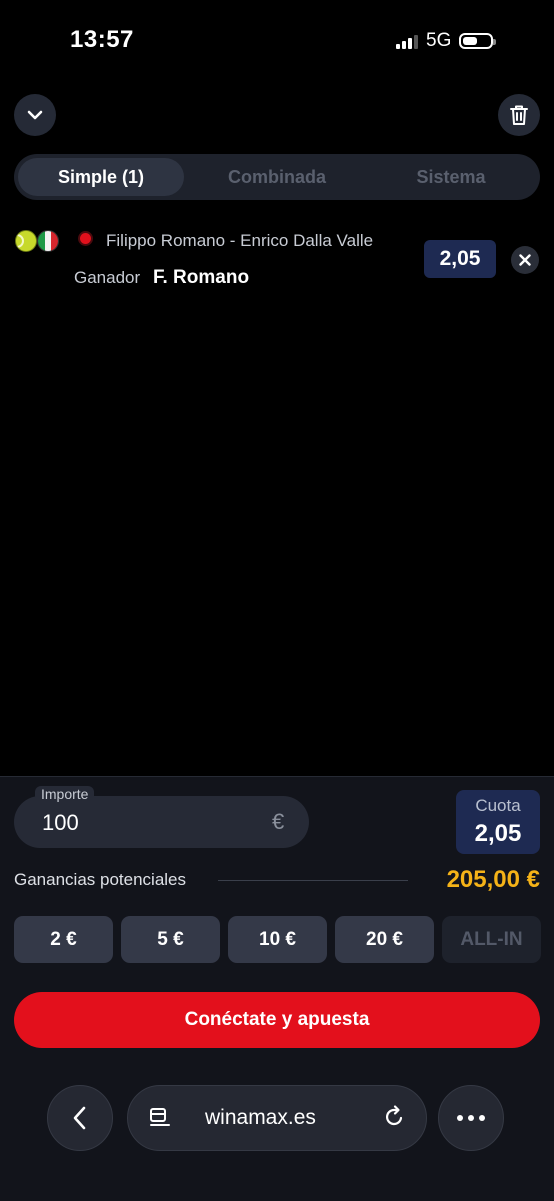 Image resolution: width=554 pixels, height=1201 pixels. Describe the element at coordinates (60, 823) in the screenshot. I see `stake-value: 100` at that location.